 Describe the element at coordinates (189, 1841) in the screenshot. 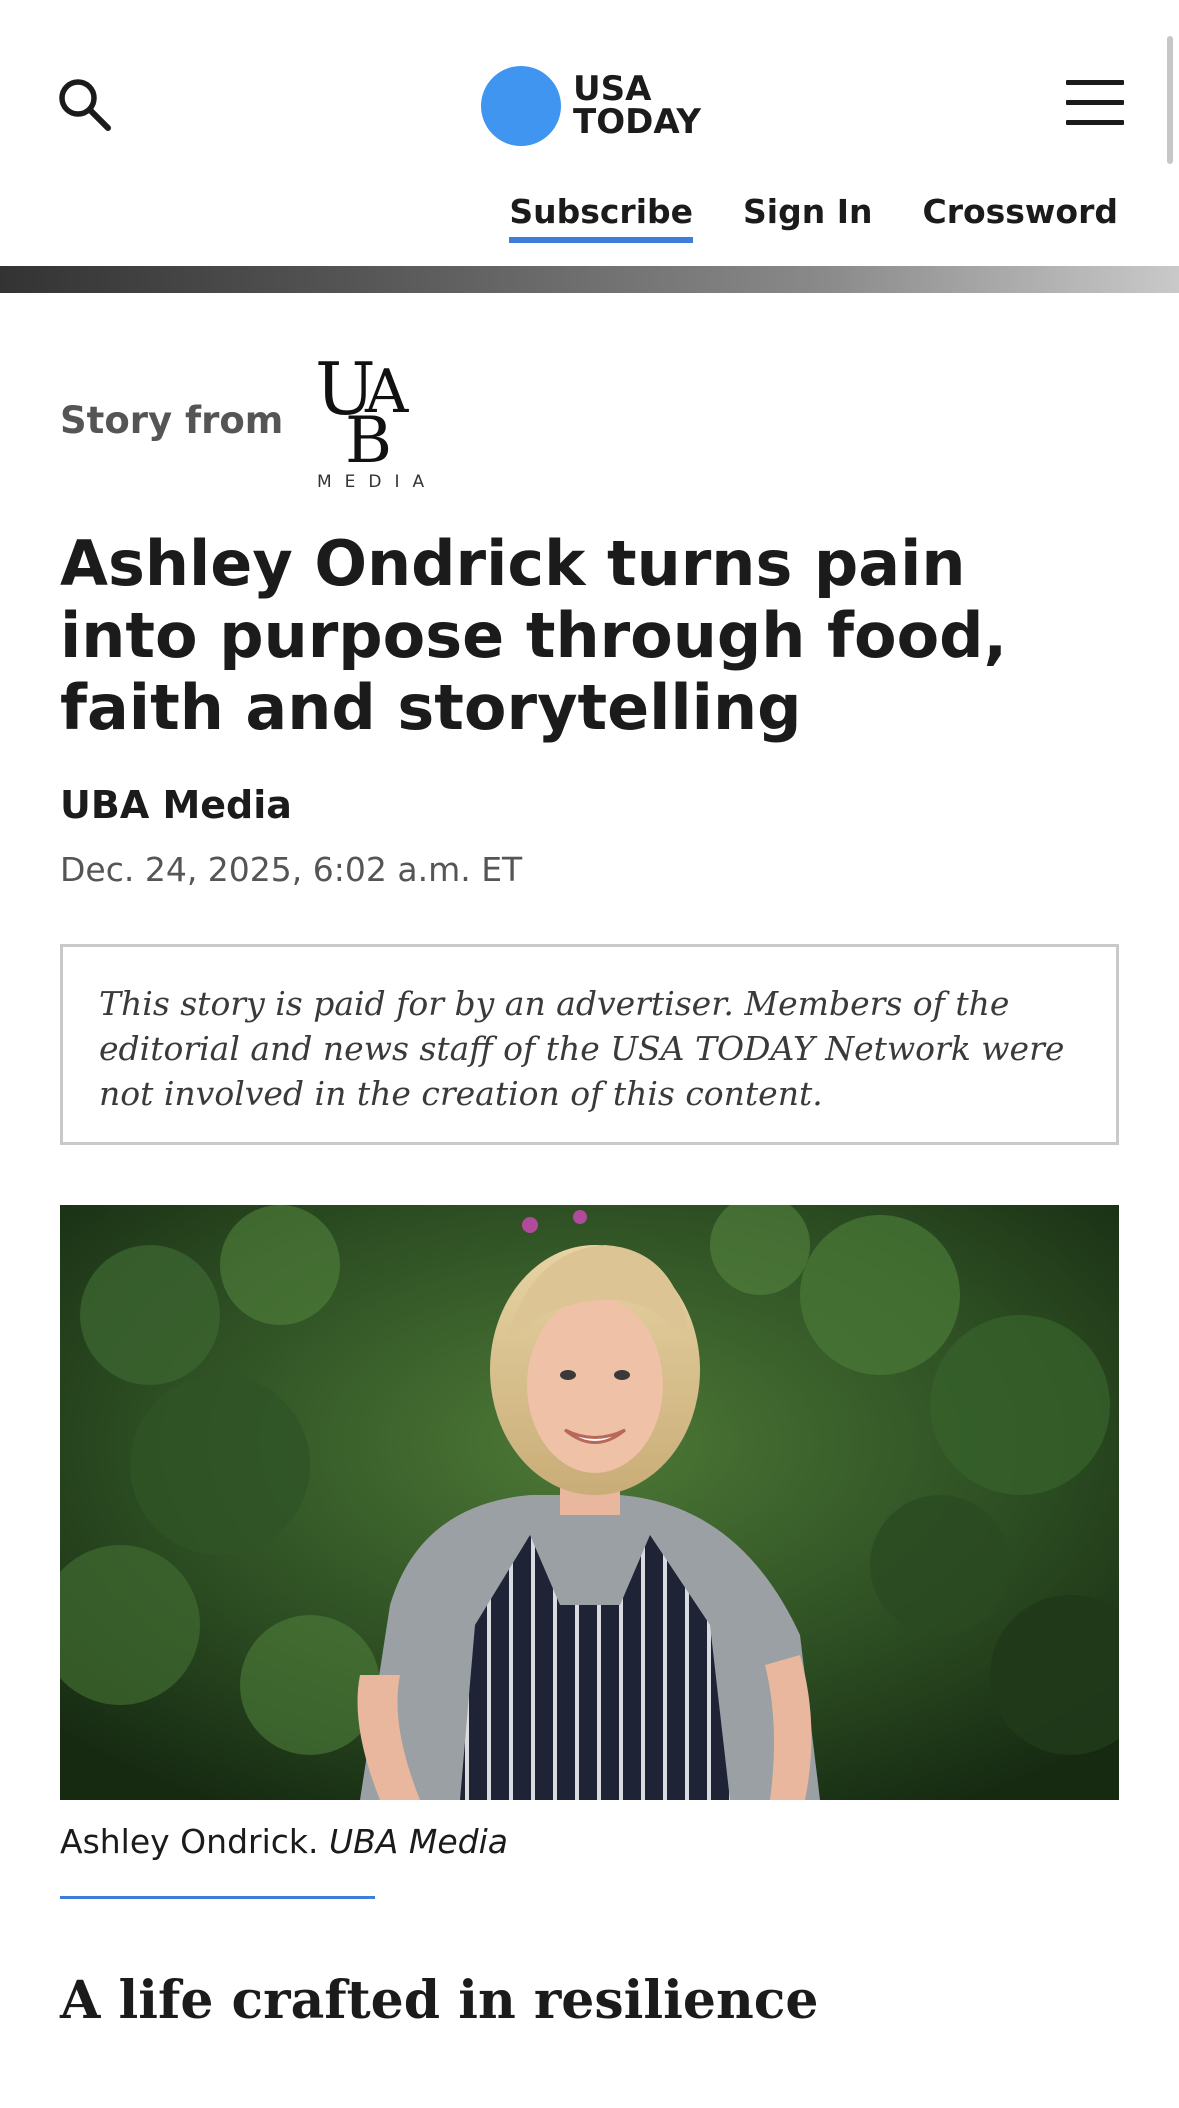

I see `caption-text: Ashley Ondrick.` at that location.